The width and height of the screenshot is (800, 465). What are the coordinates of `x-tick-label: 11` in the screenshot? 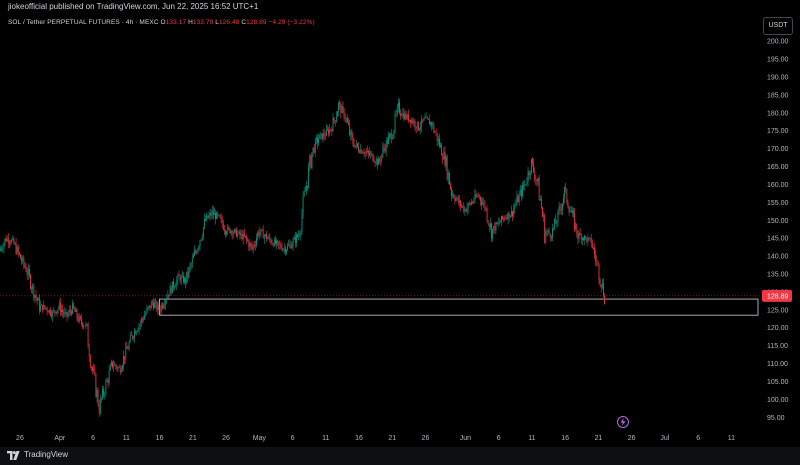 It's located at (126, 438).